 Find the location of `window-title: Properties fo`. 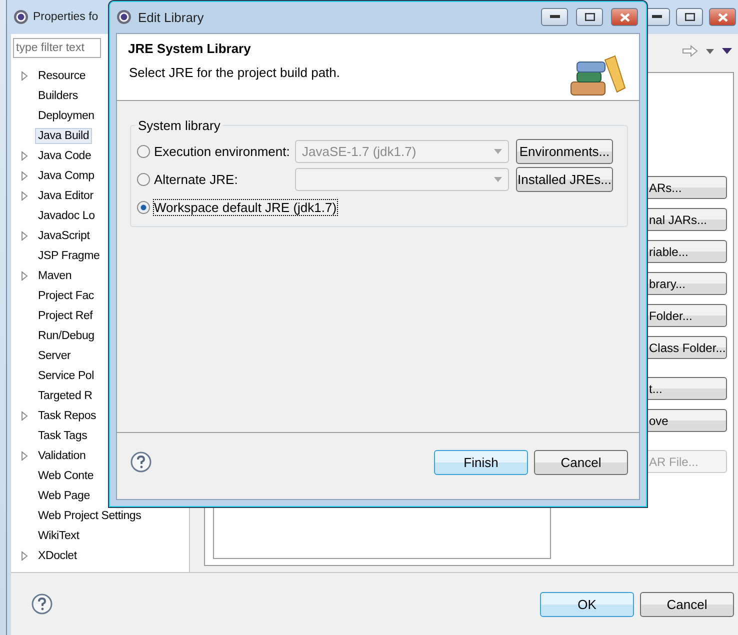

window-title: Properties fo is located at coordinates (65, 17).